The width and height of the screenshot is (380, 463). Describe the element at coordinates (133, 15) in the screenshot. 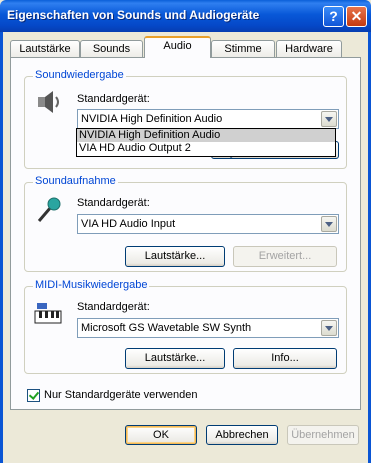

I see `window-title: Eigenschaften von Sounds und Audiogeräte` at that location.